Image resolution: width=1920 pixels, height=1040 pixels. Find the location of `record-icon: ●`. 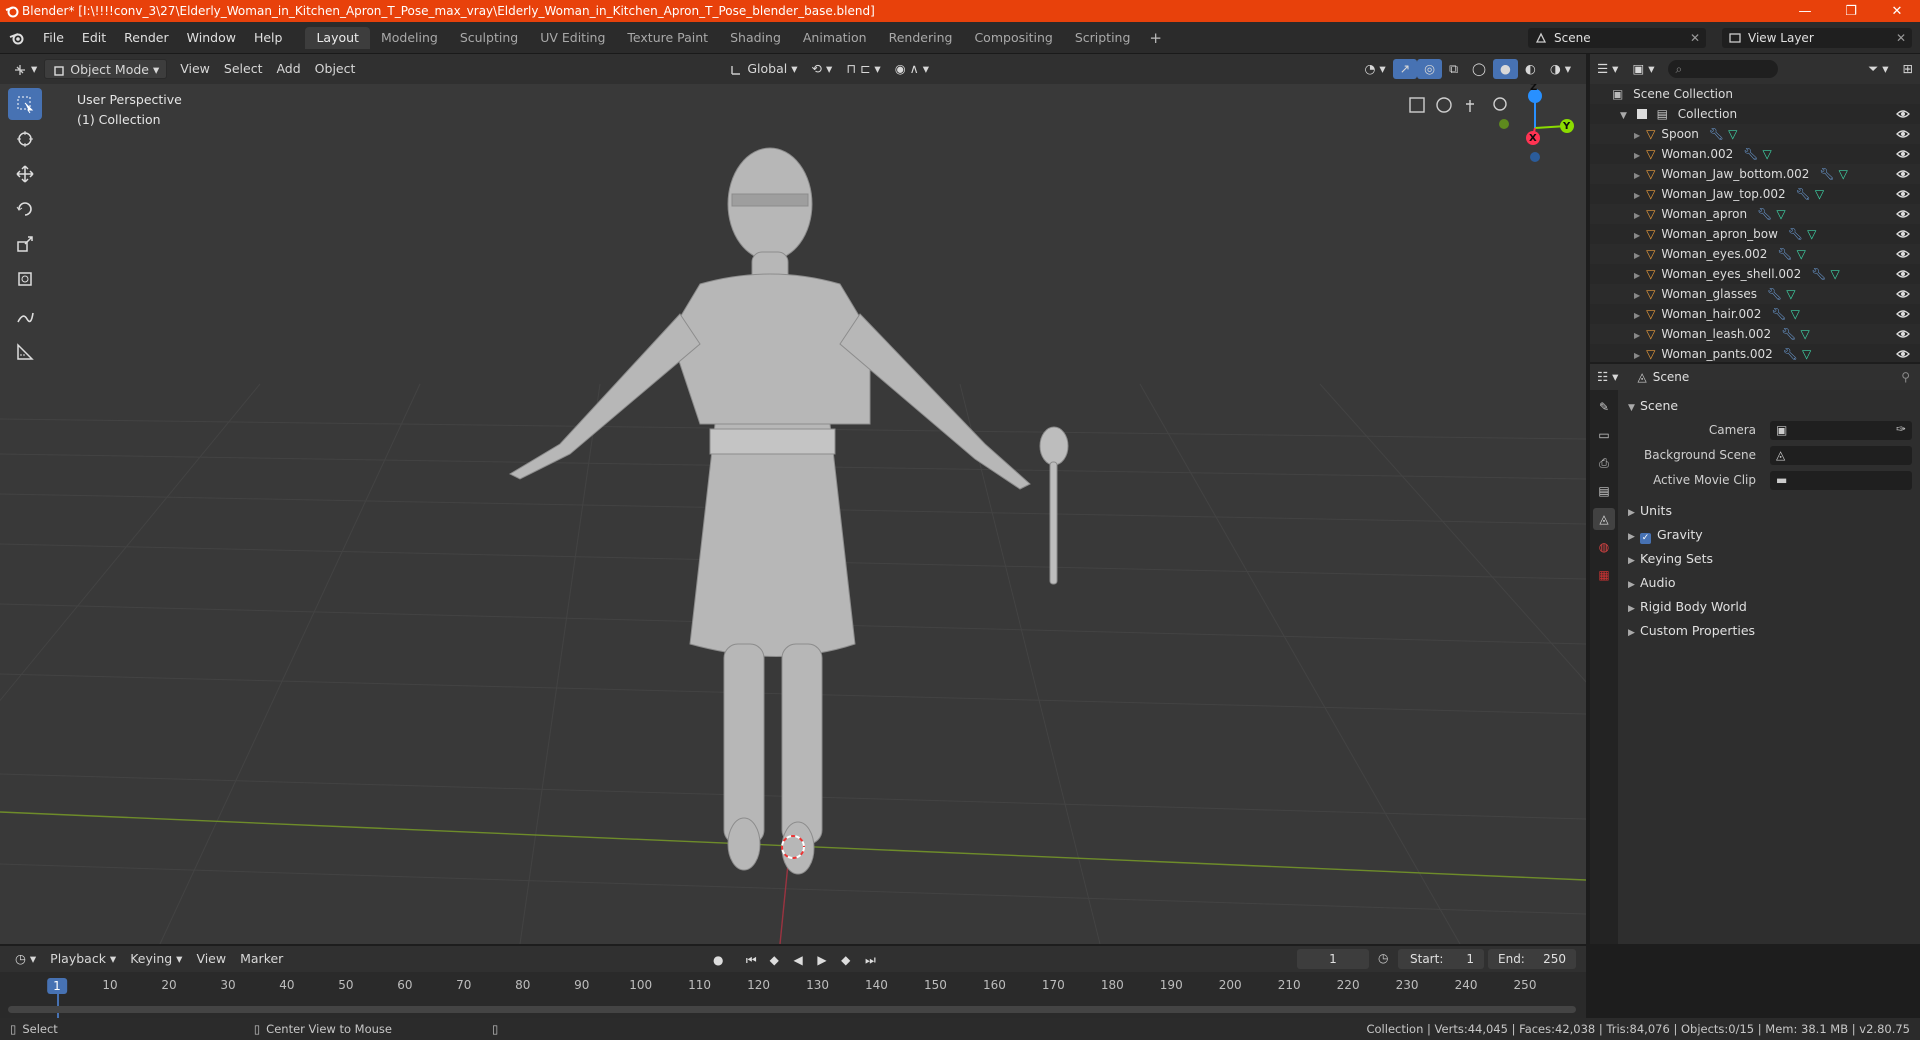

record-icon: ● is located at coordinates (720, 960).